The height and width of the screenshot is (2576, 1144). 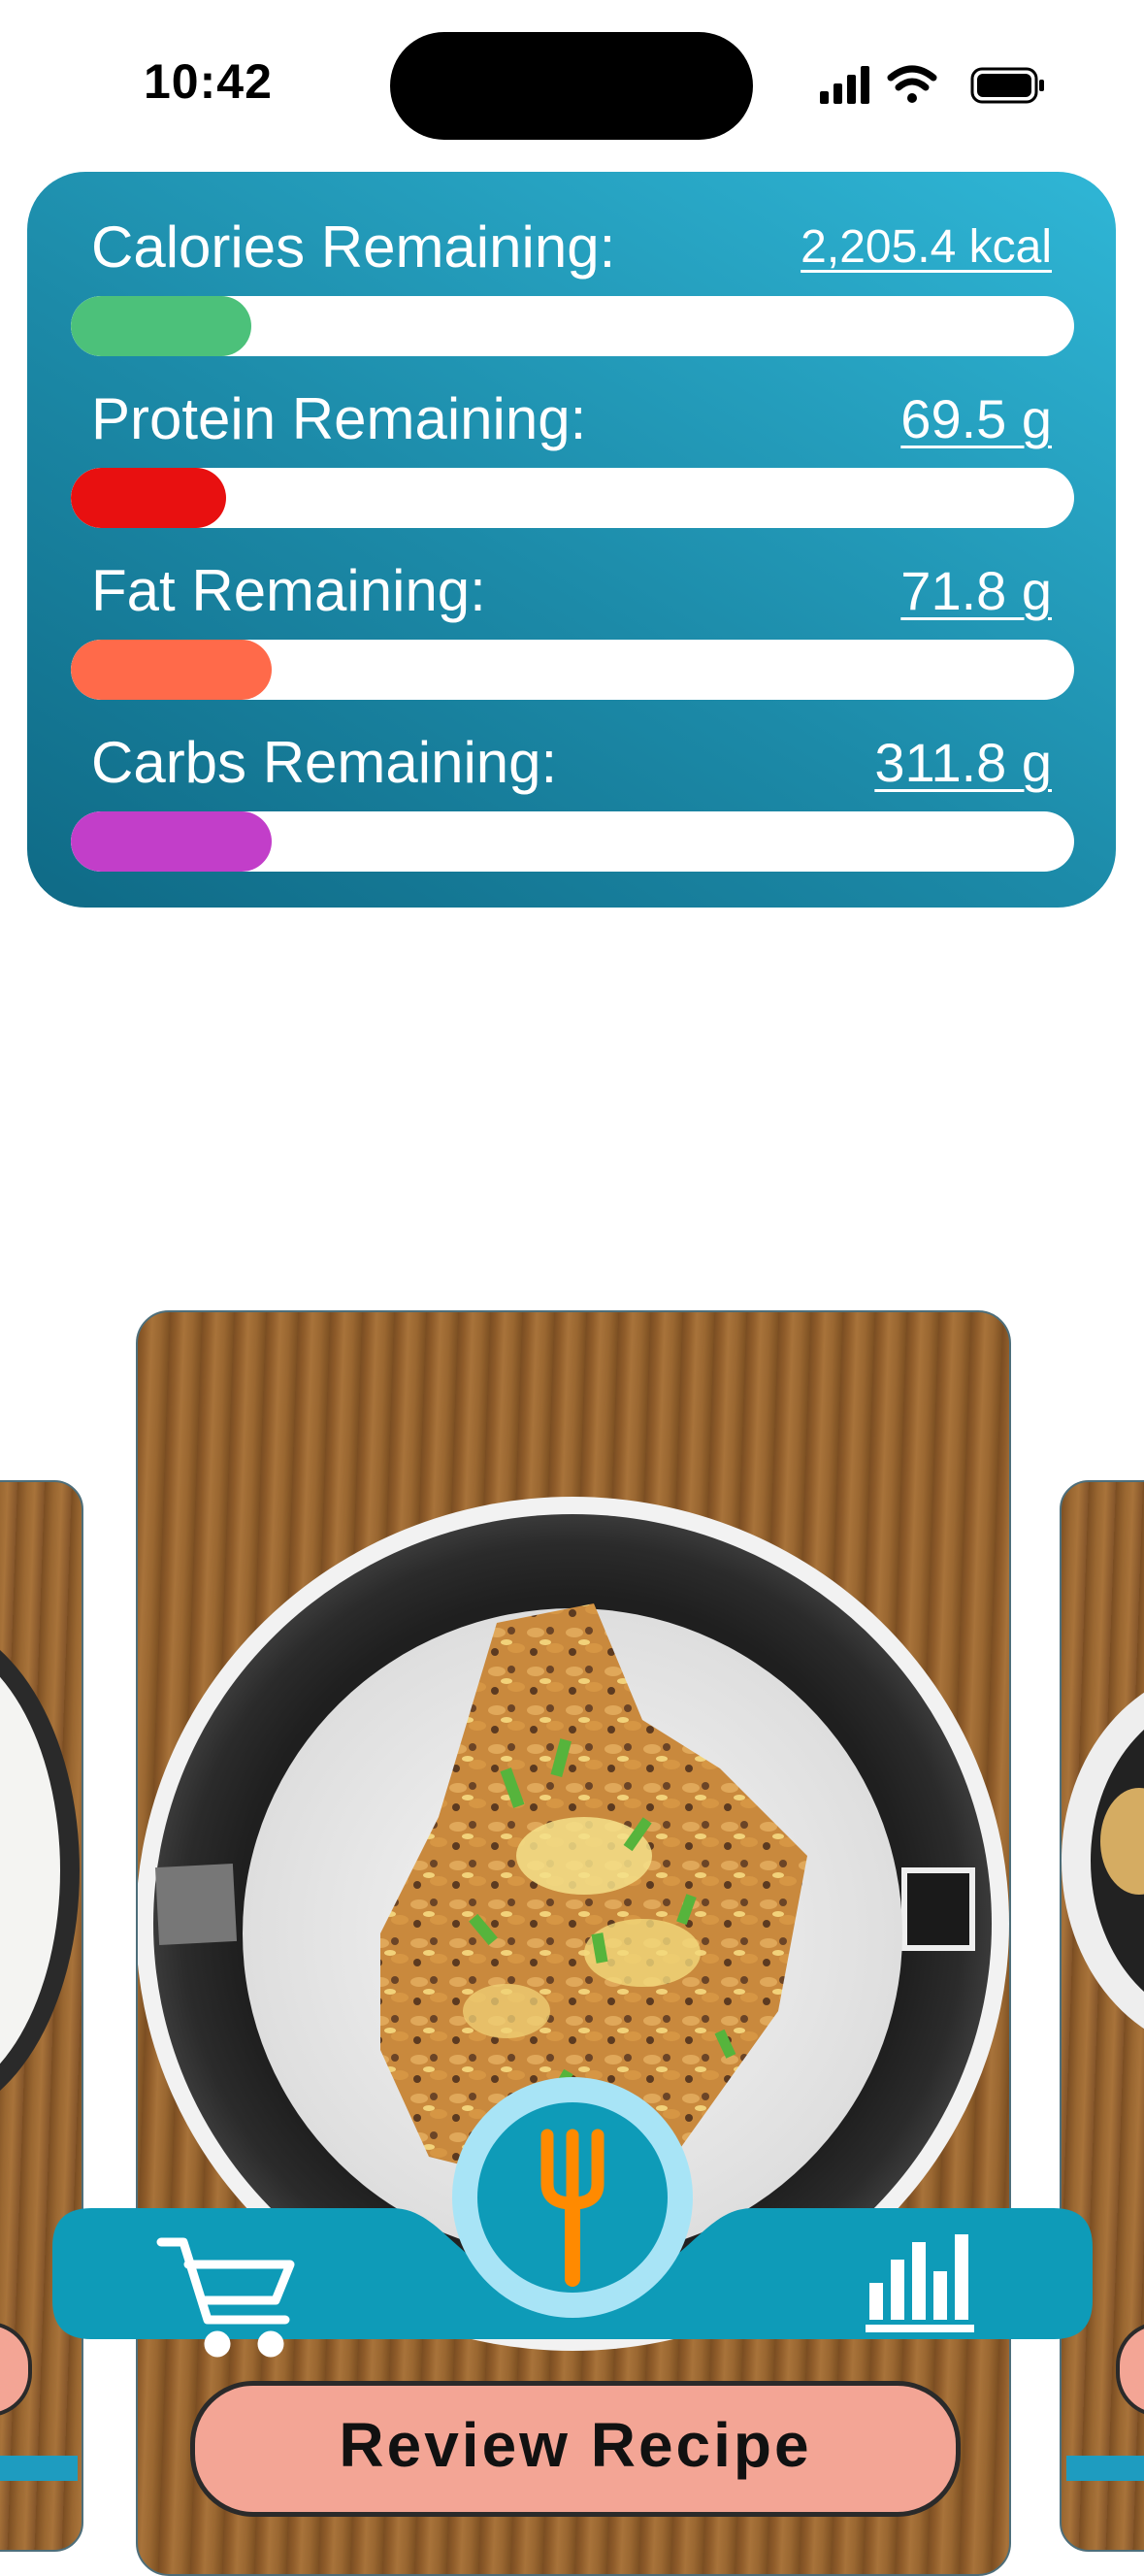 What do you see at coordinates (572, 2197) in the screenshot?
I see `log-meal-button` at bounding box center [572, 2197].